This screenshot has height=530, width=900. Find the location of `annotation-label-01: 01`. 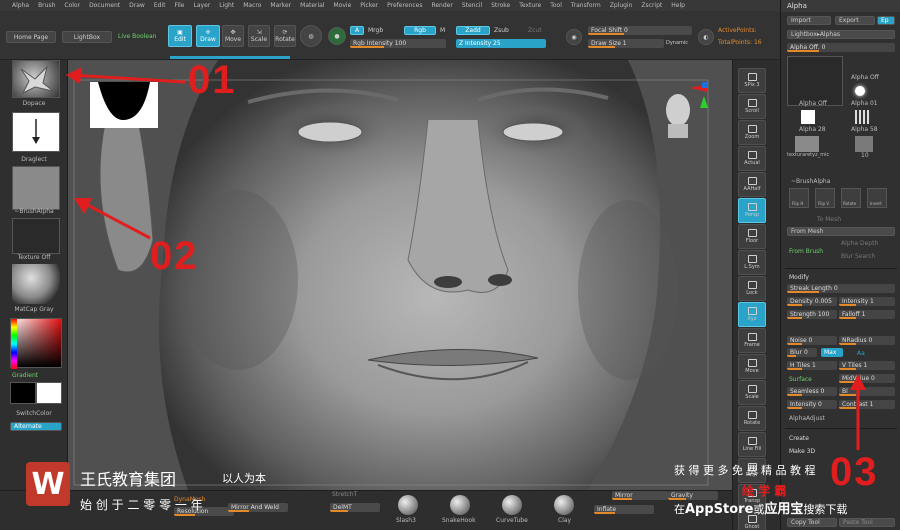

annotation-label-01: 01 is located at coordinates (212, 80).